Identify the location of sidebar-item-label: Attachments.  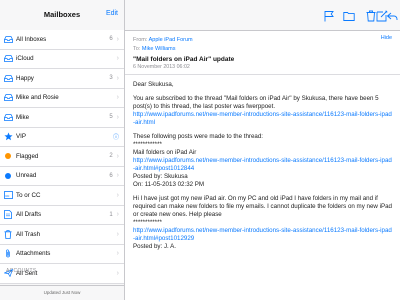
(33, 254).